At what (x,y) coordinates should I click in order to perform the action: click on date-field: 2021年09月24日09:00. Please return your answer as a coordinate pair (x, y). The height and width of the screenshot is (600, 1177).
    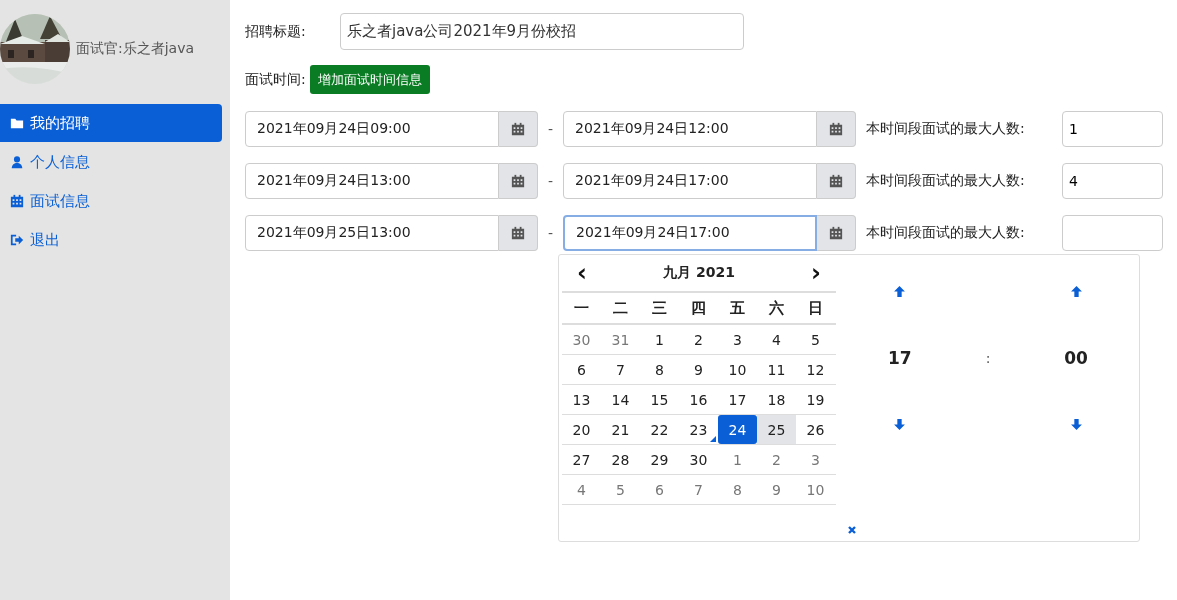
    Looking at the image, I should click on (372, 129).